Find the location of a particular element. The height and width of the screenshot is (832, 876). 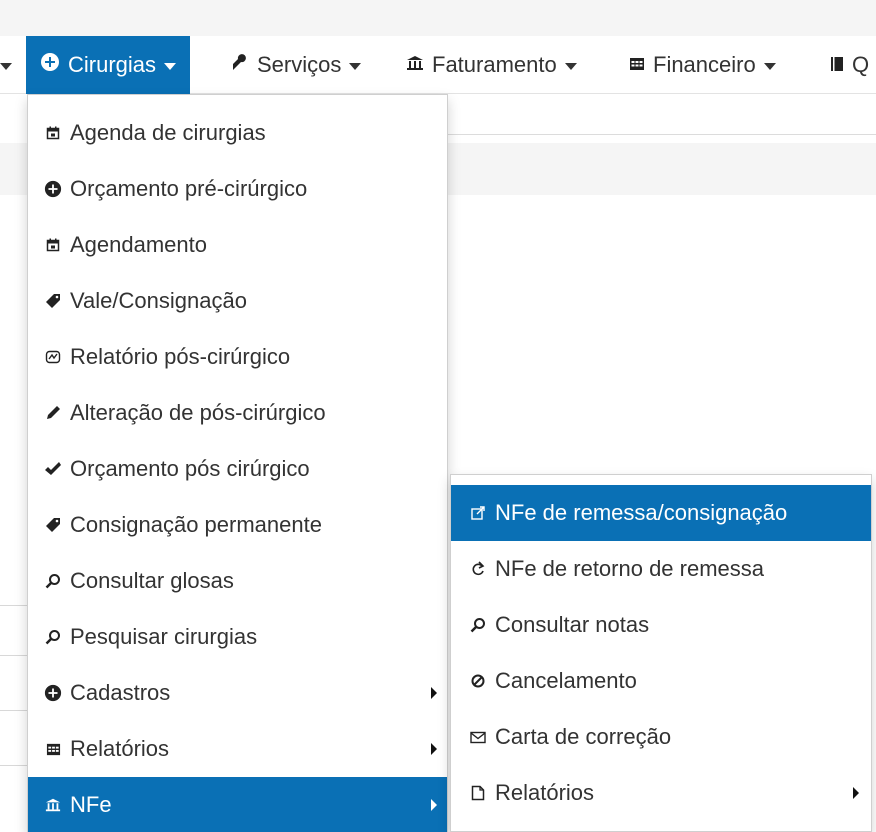

nav-financeiro-label: Financeiro is located at coordinates (704, 64).